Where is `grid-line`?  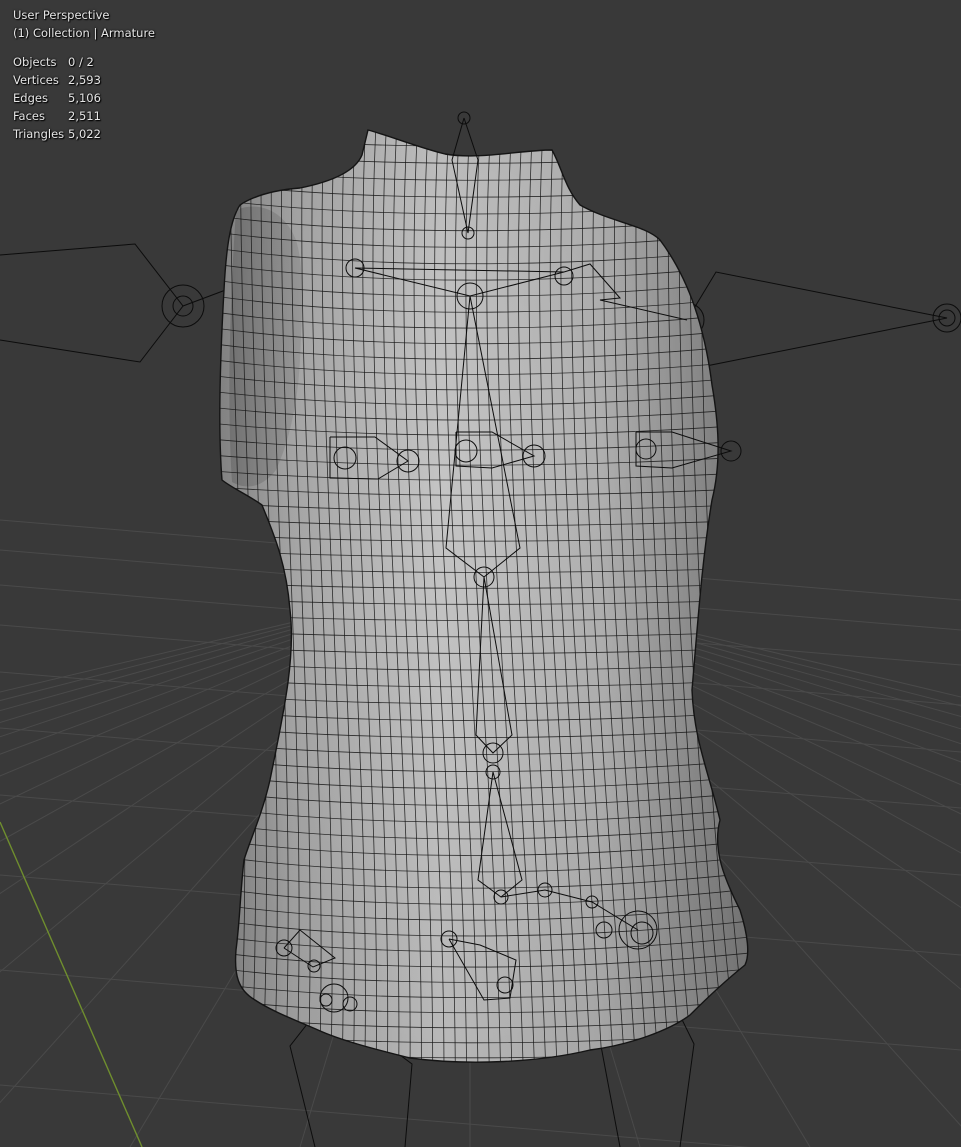 grid-line is located at coordinates (375, 1115).